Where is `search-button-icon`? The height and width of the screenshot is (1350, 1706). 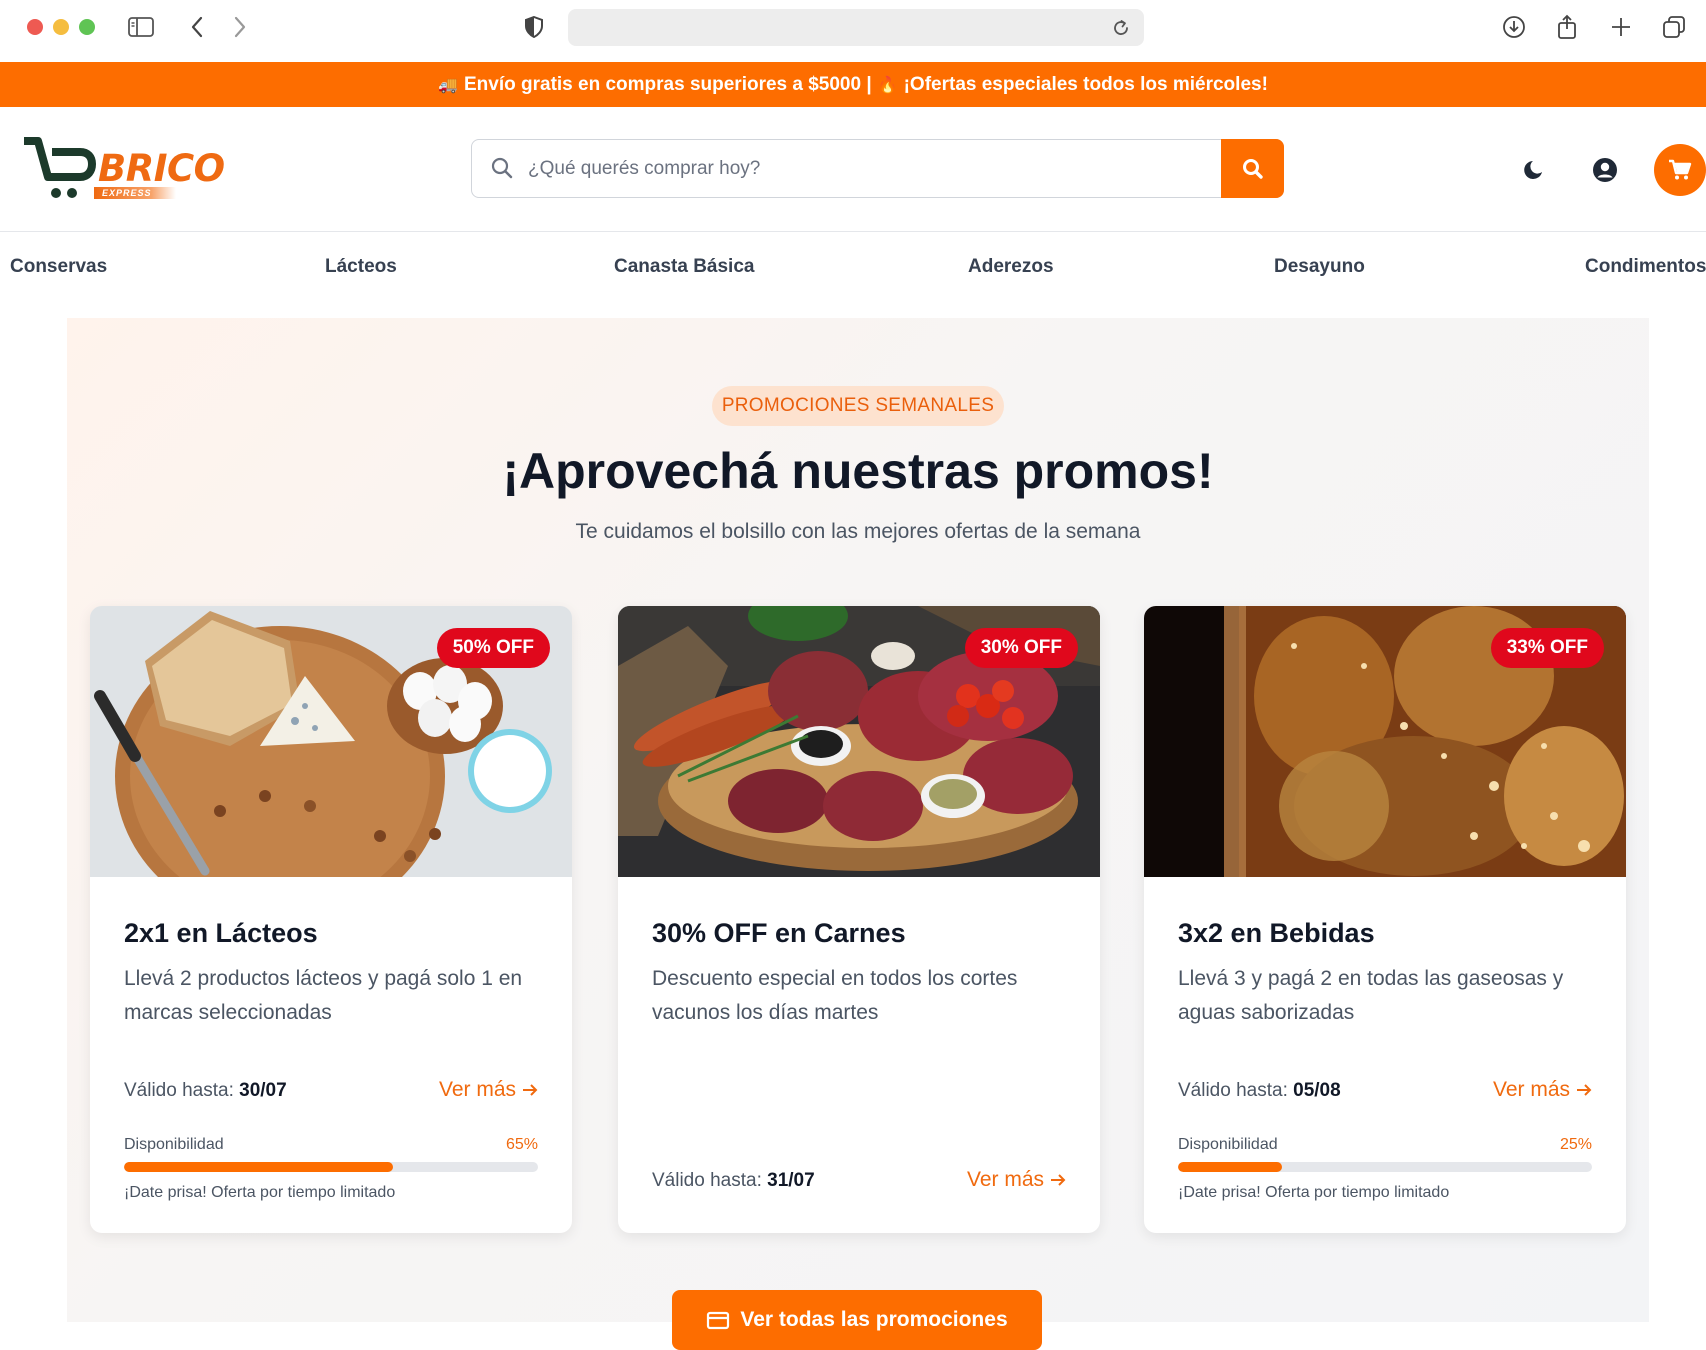
search-button-icon is located at coordinates (1252, 168).